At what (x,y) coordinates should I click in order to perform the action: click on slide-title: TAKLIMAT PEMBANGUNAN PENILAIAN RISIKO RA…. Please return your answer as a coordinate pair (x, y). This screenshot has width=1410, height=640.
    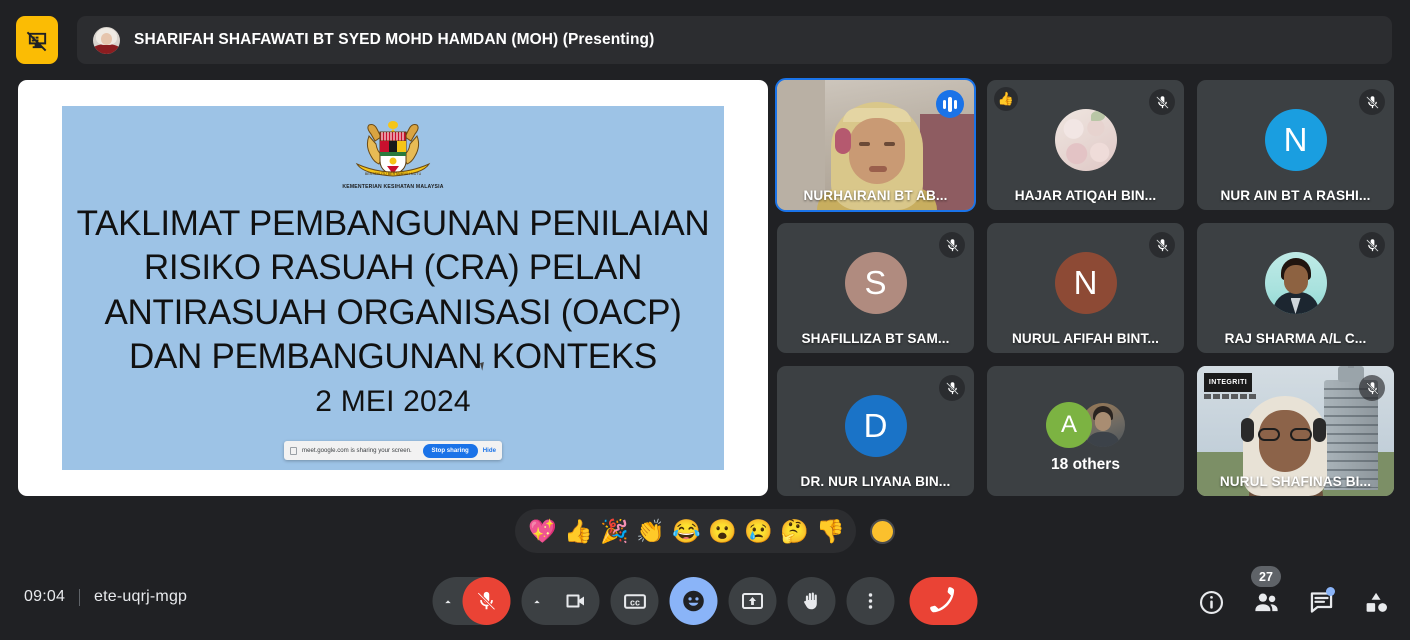
    Looking at the image, I should click on (393, 290).